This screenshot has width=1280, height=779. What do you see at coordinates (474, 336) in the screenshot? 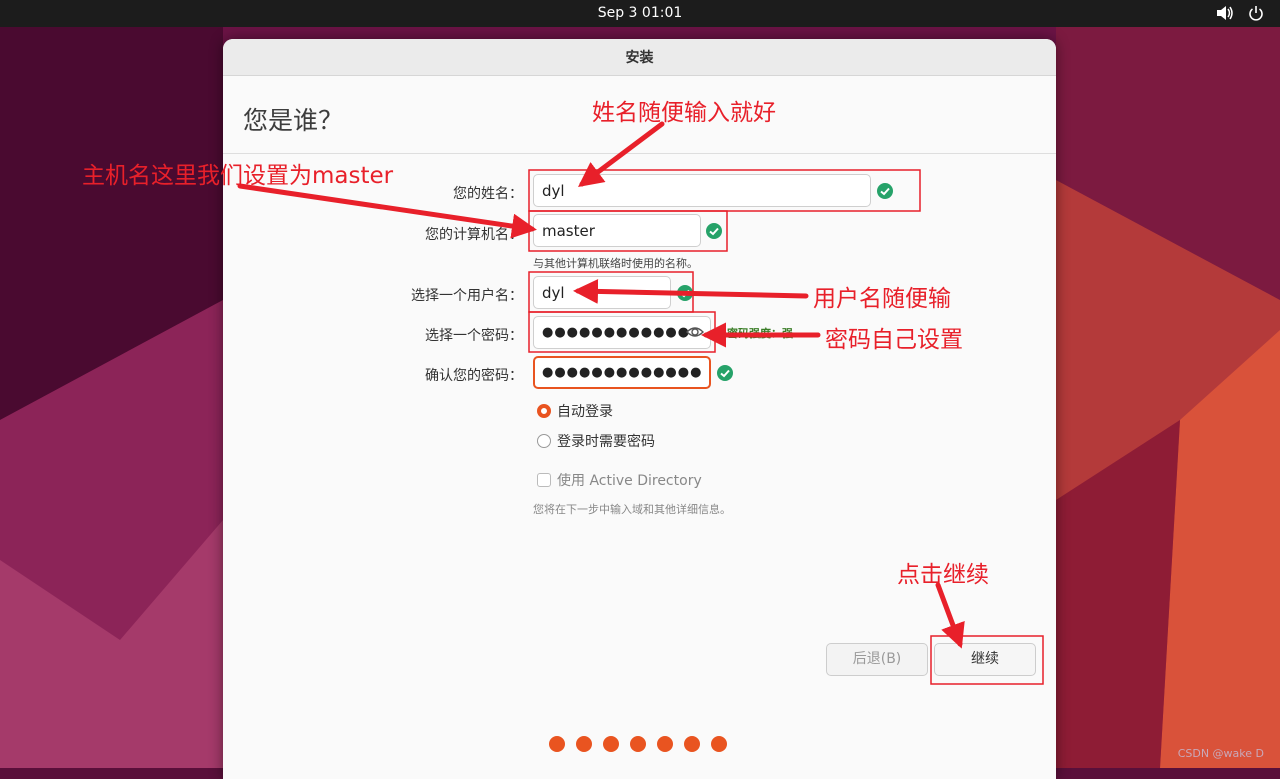
I see `password-label: 选择一个密码：` at bounding box center [474, 336].